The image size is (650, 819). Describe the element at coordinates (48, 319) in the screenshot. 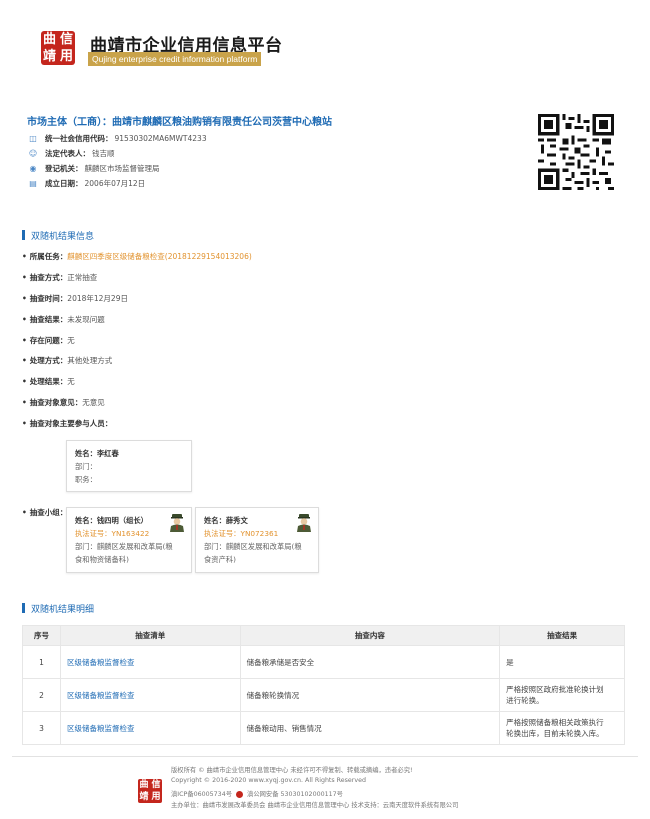

I see `kv-label: 抽查结果：` at that location.